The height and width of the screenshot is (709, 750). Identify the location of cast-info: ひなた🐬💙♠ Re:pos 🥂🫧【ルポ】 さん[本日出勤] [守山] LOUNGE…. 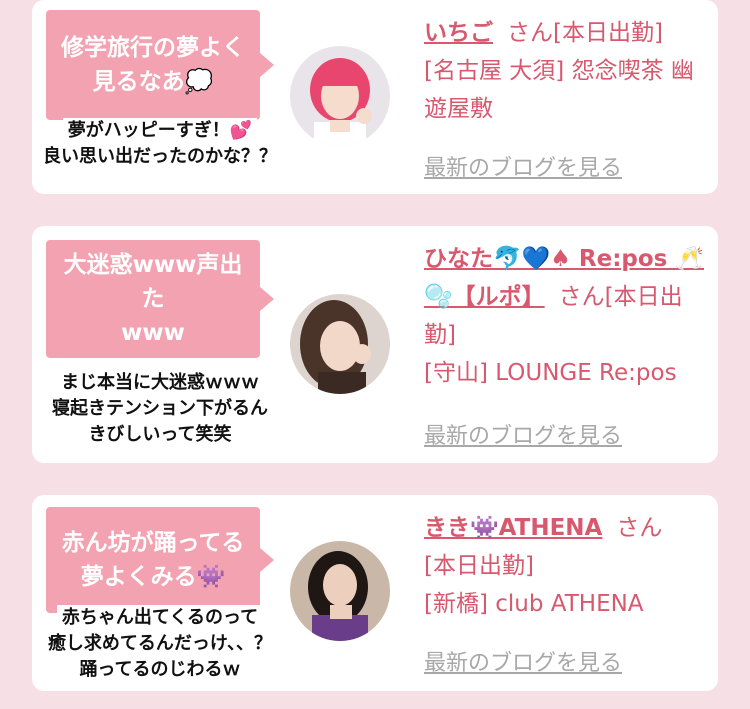
(569, 316).